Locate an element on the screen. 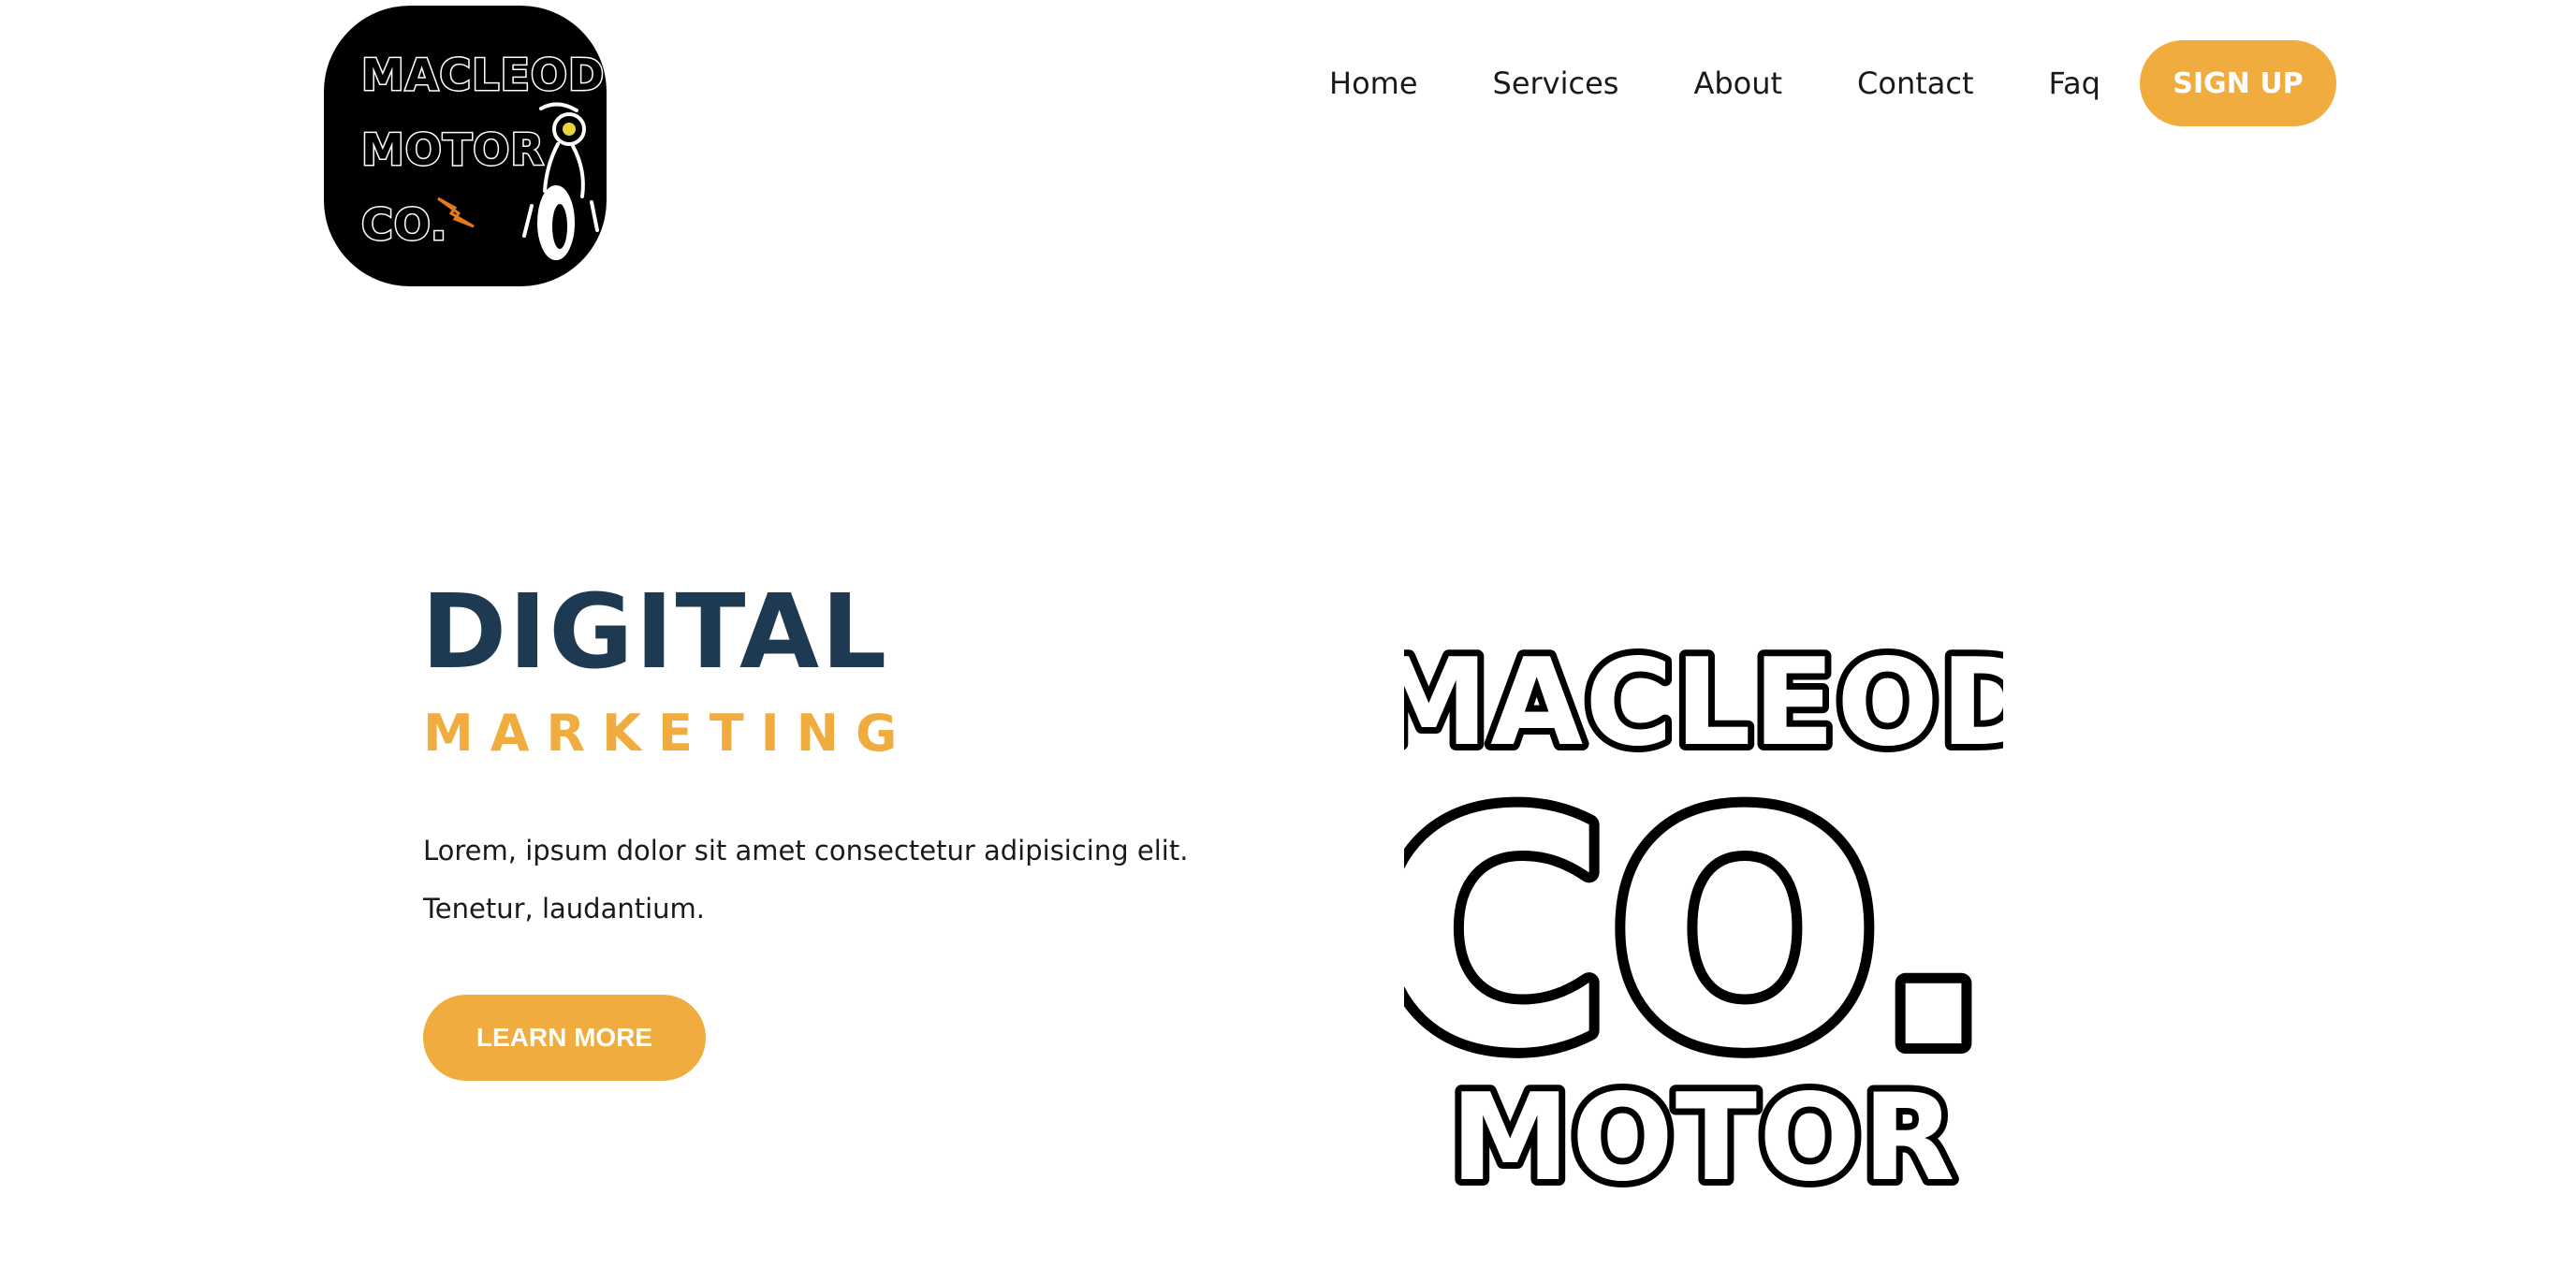  logo-artwork: MACLEOD MOTOR CO. is located at coordinates (483, 154).